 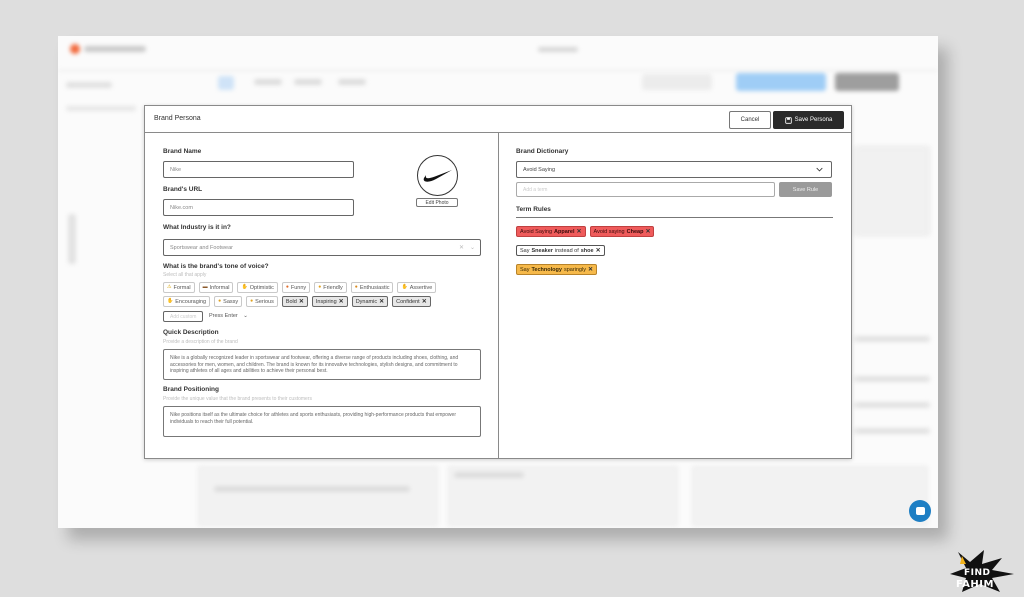 I want to click on tone-tag-label: Bold, so click(x=291, y=301).